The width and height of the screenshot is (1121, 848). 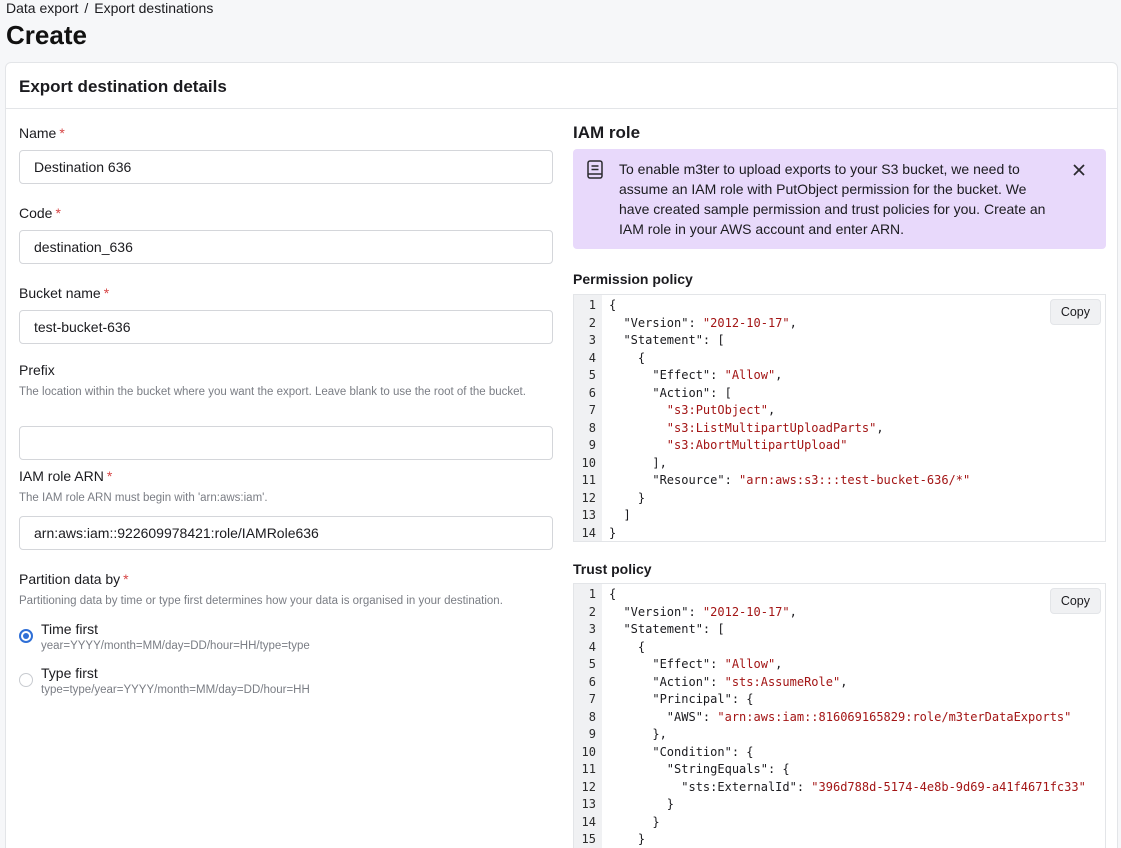 What do you see at coordinates (46, 35) in the screenshot?
I see `page-title: Create` at bounding box center [46, 35].